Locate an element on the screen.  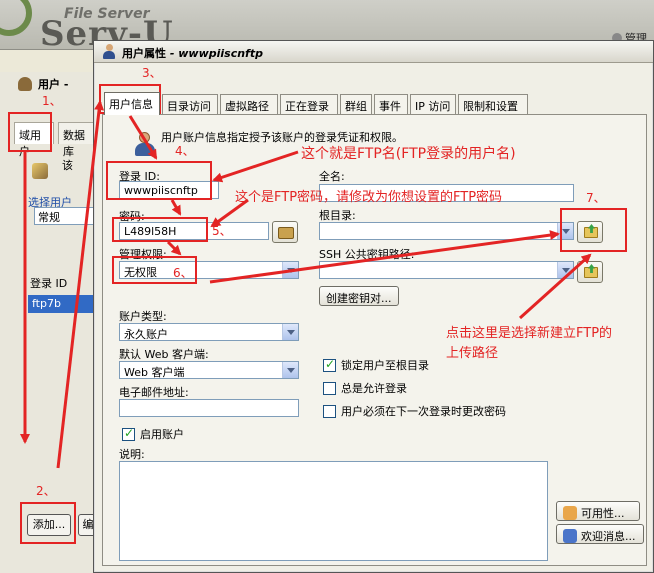
lock-user-to-root-checkbox: 锁定用户至根目录 is located at coordinates (376, 365).